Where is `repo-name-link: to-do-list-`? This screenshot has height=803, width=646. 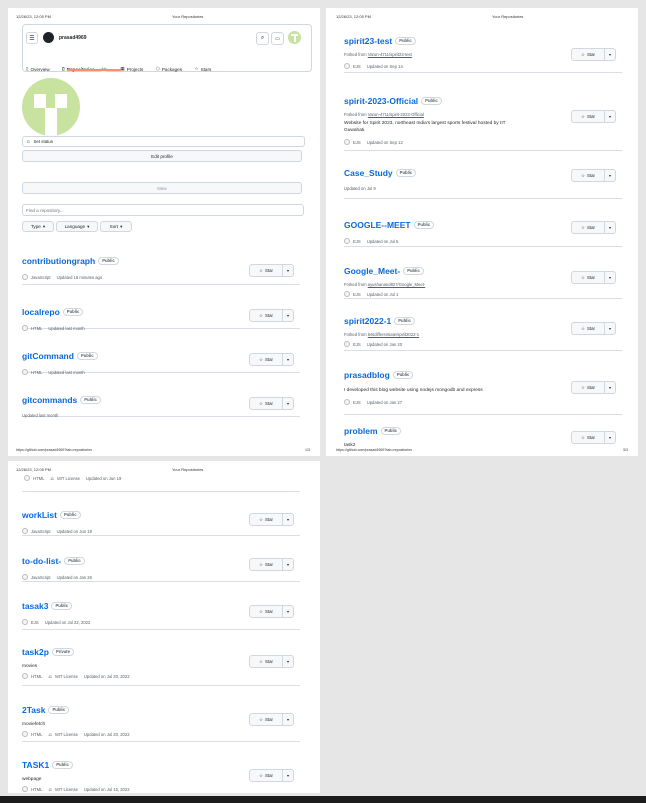 repo-name-link: to-do-list- is located at coordinates (41, 561).